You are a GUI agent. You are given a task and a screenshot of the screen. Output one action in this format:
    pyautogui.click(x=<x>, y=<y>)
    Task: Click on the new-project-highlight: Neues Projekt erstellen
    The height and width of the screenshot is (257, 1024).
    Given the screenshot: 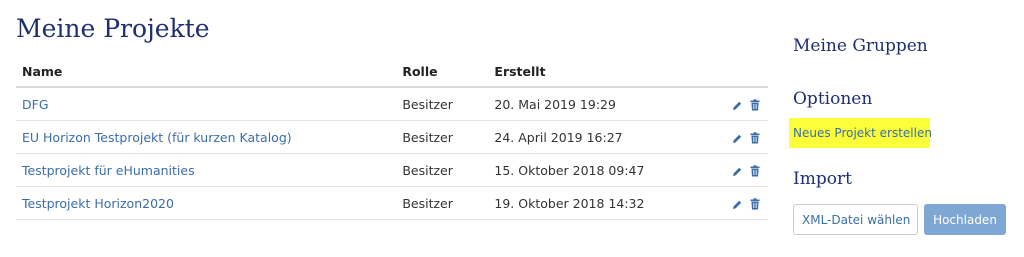 What is the action you would take?
    pyautogui.click(x=860, y=133)
    